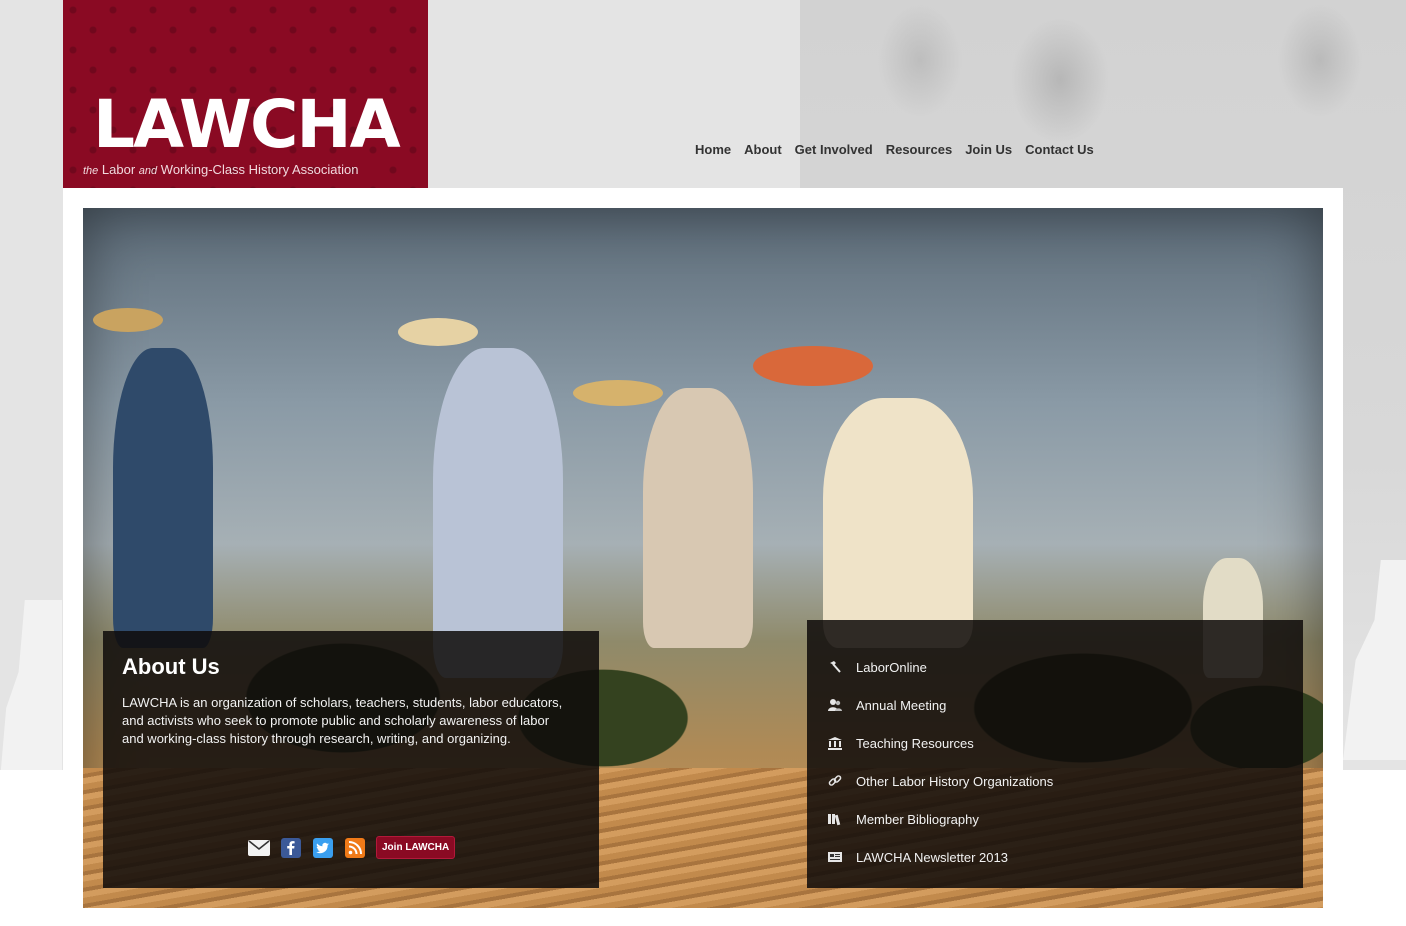 The width and height of the screenshot is (1406, 926). Describe the element at coordinates (716, 149) in the screenshot. I see `nav-home: Home` at that location.